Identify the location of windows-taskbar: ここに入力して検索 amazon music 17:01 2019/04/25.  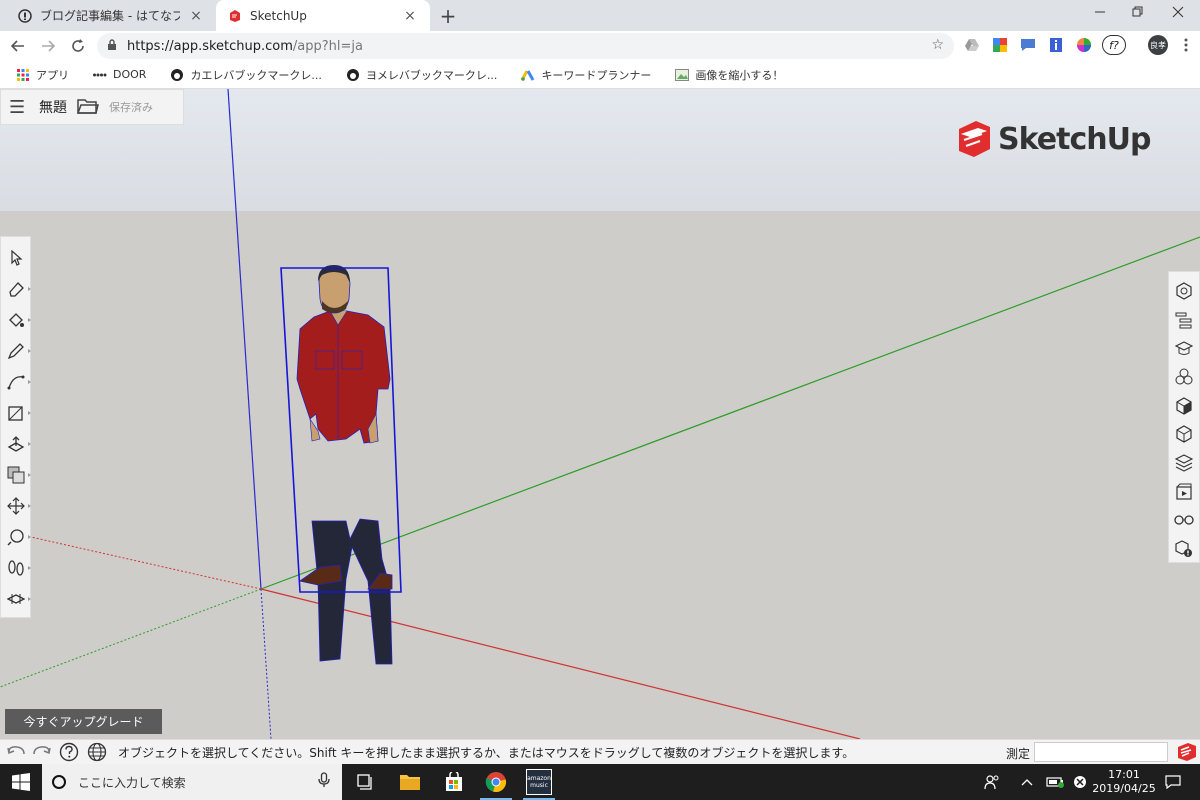
(600, 782).